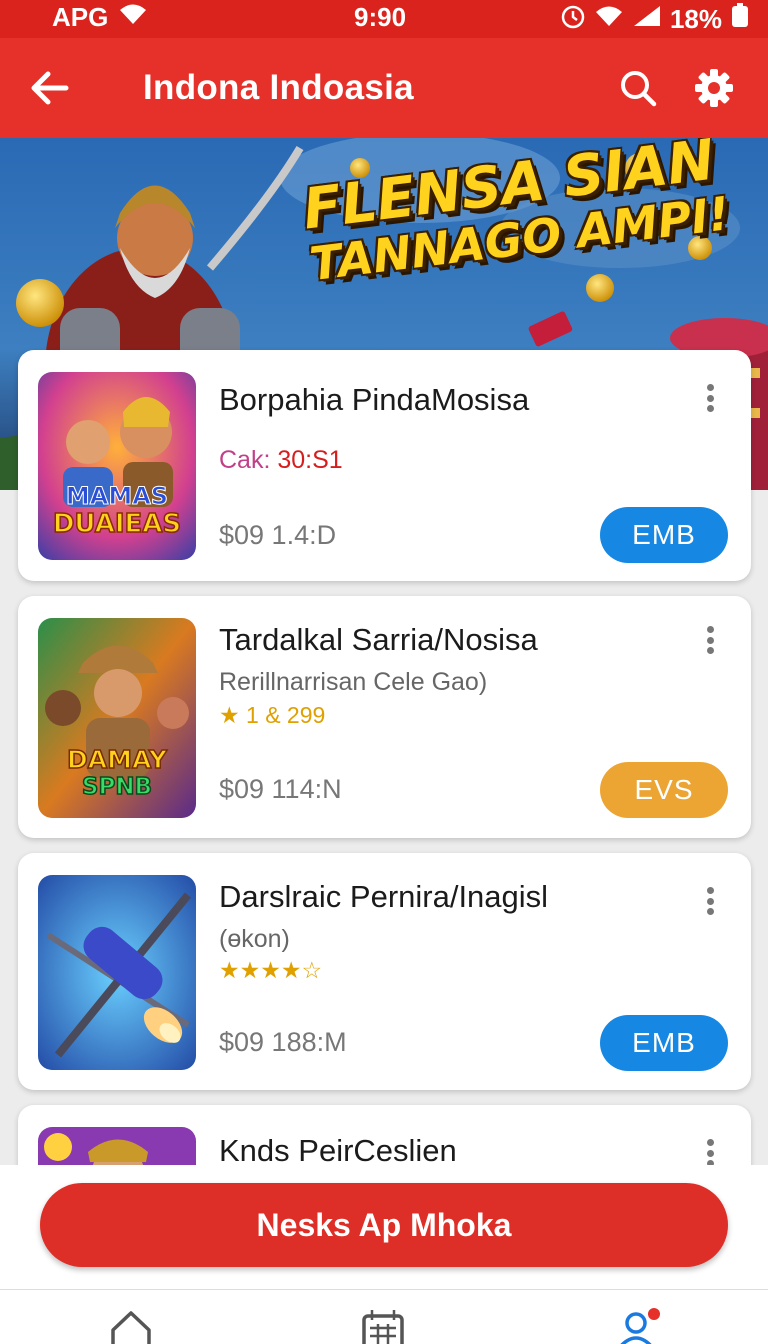  I want to click on battery-icon, so click(740, 19).